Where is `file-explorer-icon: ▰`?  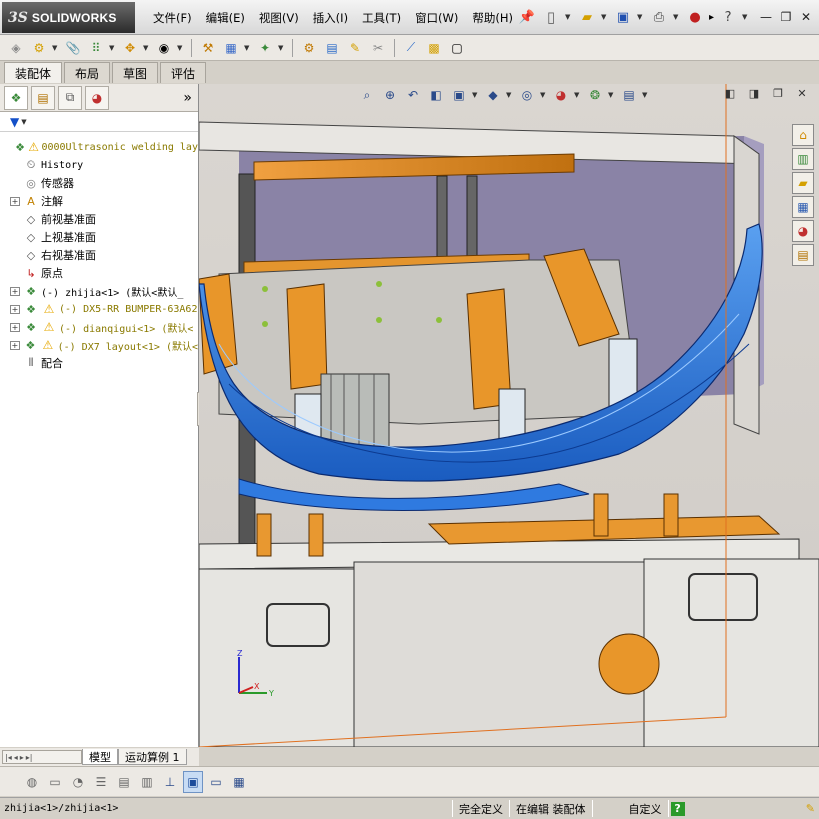
file-explorer-icon: ▰ is located at coordinates (803, 183).